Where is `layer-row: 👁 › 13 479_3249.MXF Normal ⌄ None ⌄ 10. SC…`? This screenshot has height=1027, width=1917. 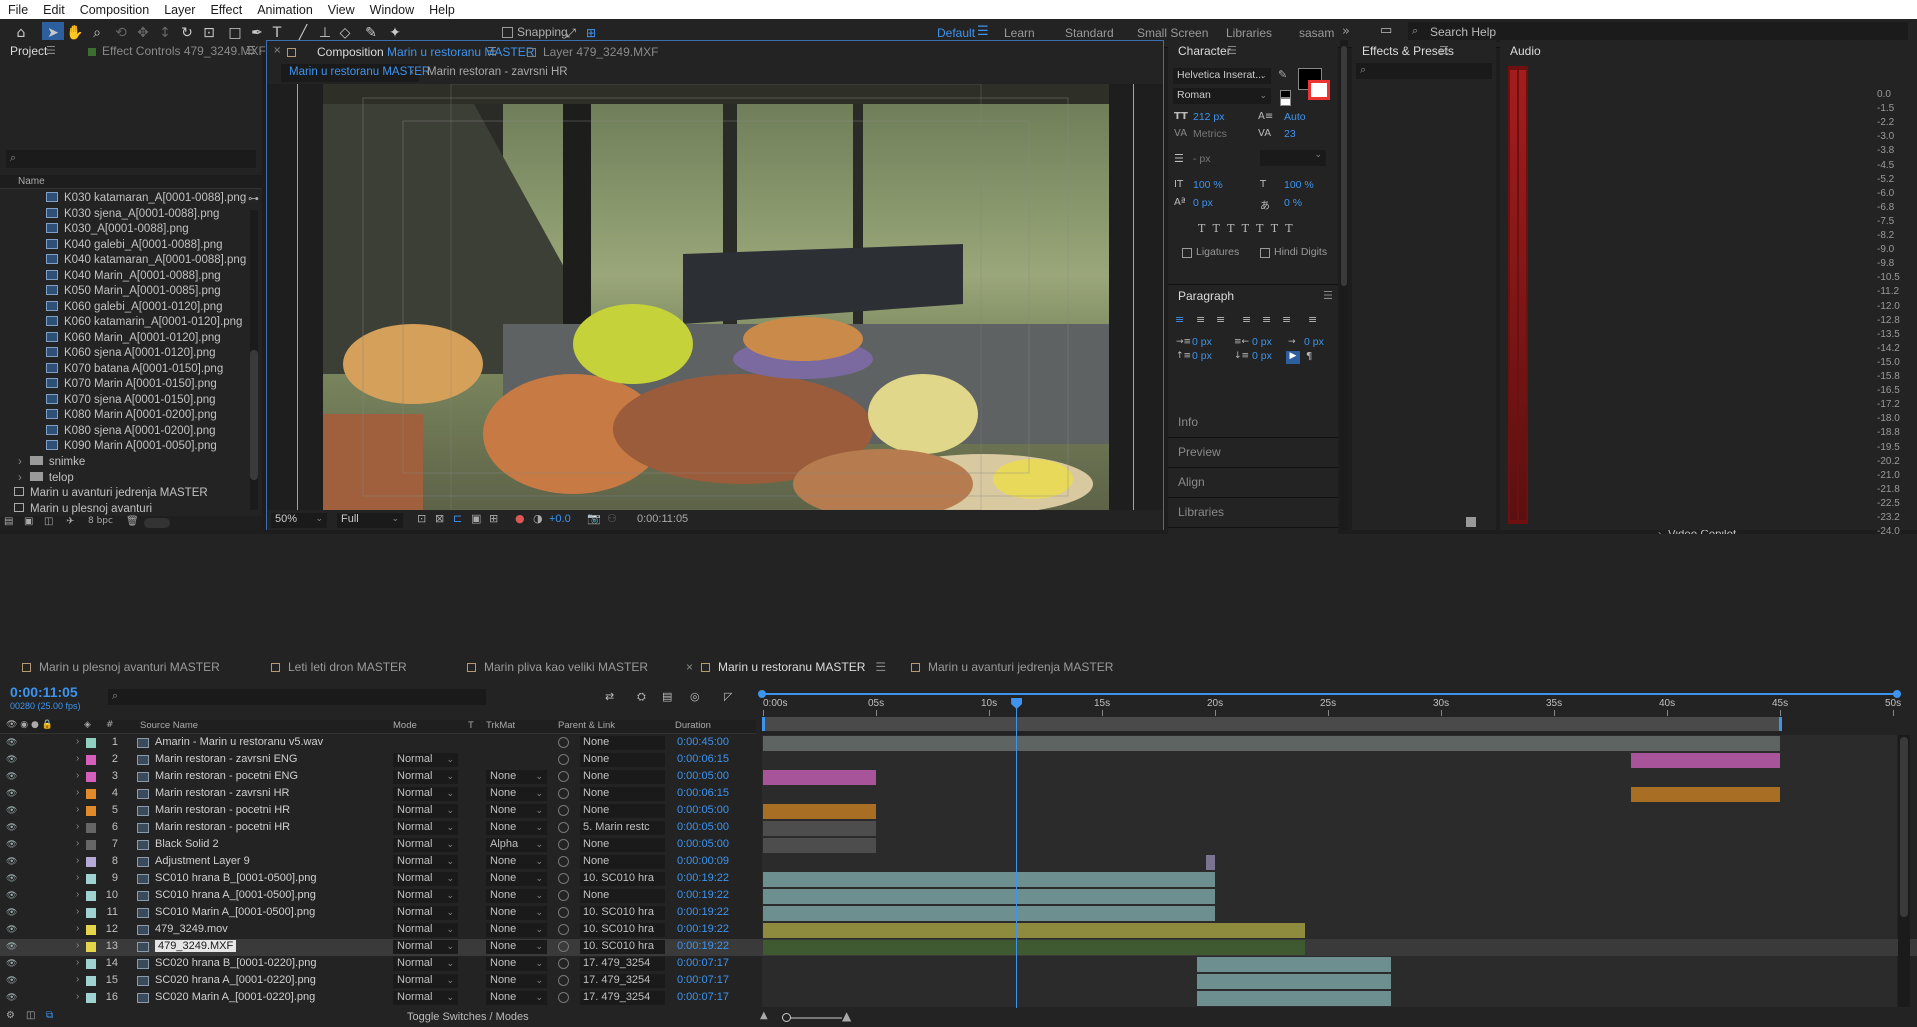 layer-row: 👁 › 13 479_3249.MXF Normal ⌄ None ⌄ 10. SC… is located at coordinates (958, 947).